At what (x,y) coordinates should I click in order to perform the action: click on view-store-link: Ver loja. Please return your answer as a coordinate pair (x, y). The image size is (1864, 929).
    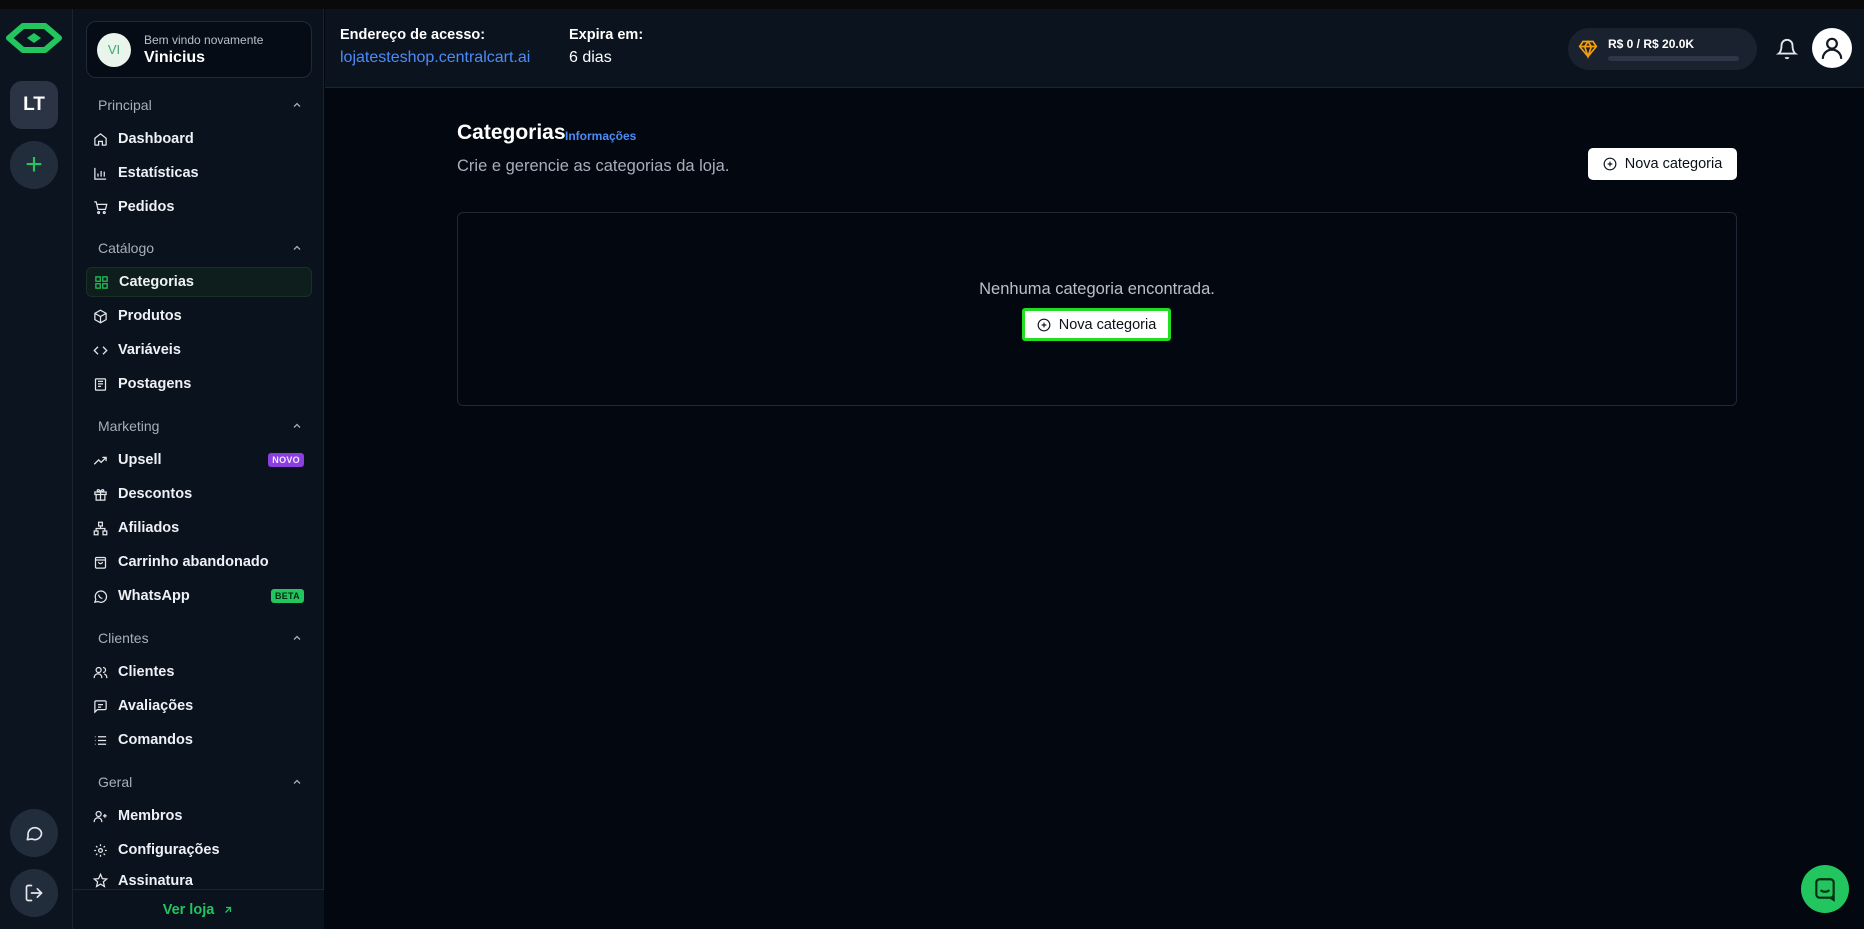
    Looking at the image, I should click on (198, 909).